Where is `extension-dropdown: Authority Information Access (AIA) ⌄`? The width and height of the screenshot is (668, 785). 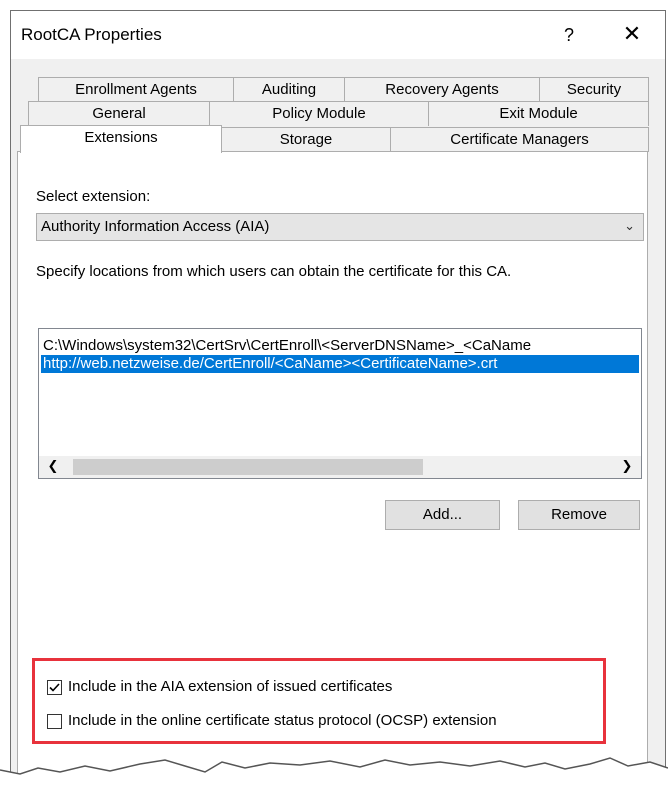
extension-dropdown: Authority Information Access (AIA) ⌄ is located at coordinates (340, 227).